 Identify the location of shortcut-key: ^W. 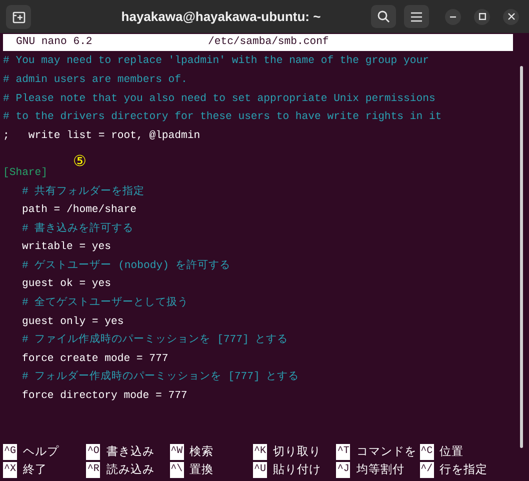
(177, 452).